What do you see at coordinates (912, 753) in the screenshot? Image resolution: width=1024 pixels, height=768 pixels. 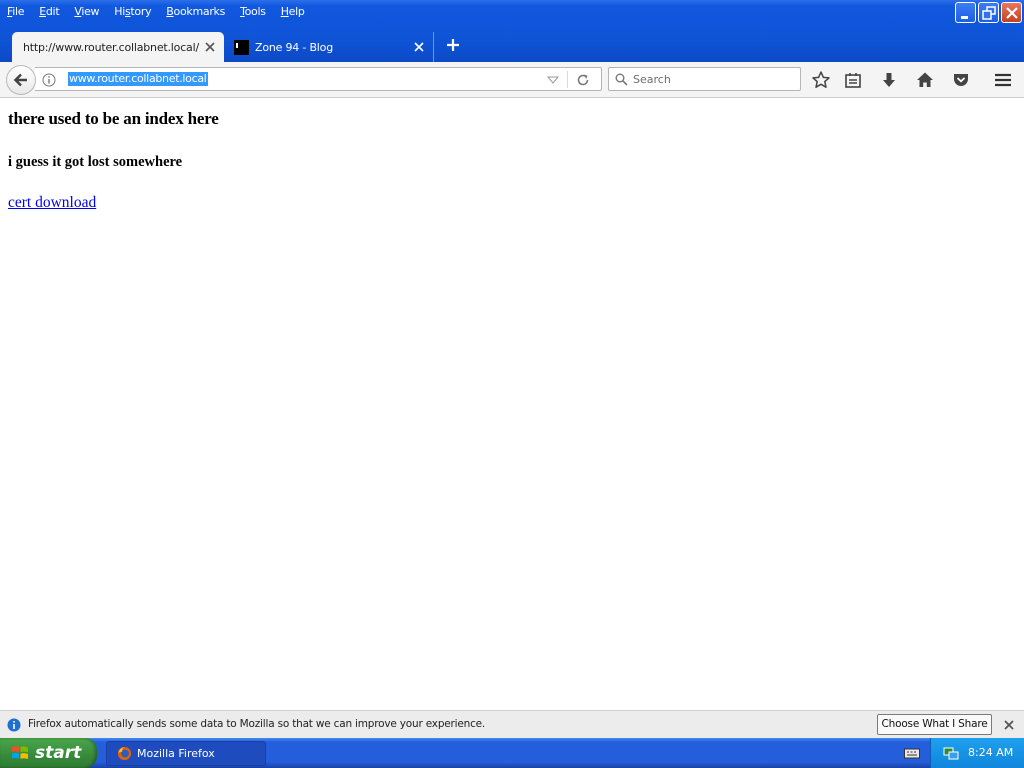 I see `keyboard-icon` at bounding box center [912, 753].